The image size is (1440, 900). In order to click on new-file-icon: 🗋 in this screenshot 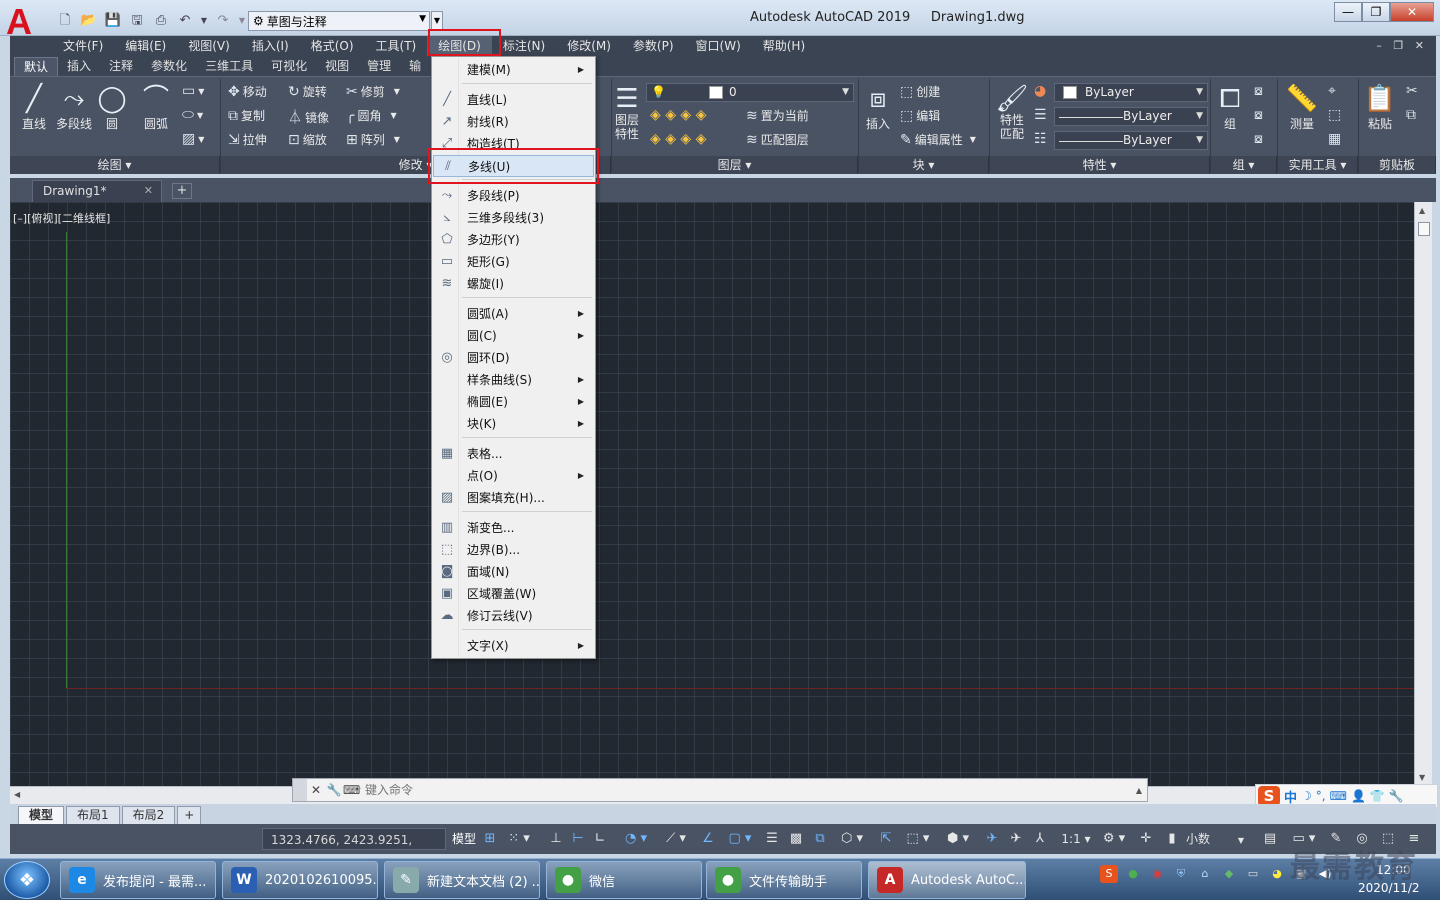, I will do `click(65, 21)`.